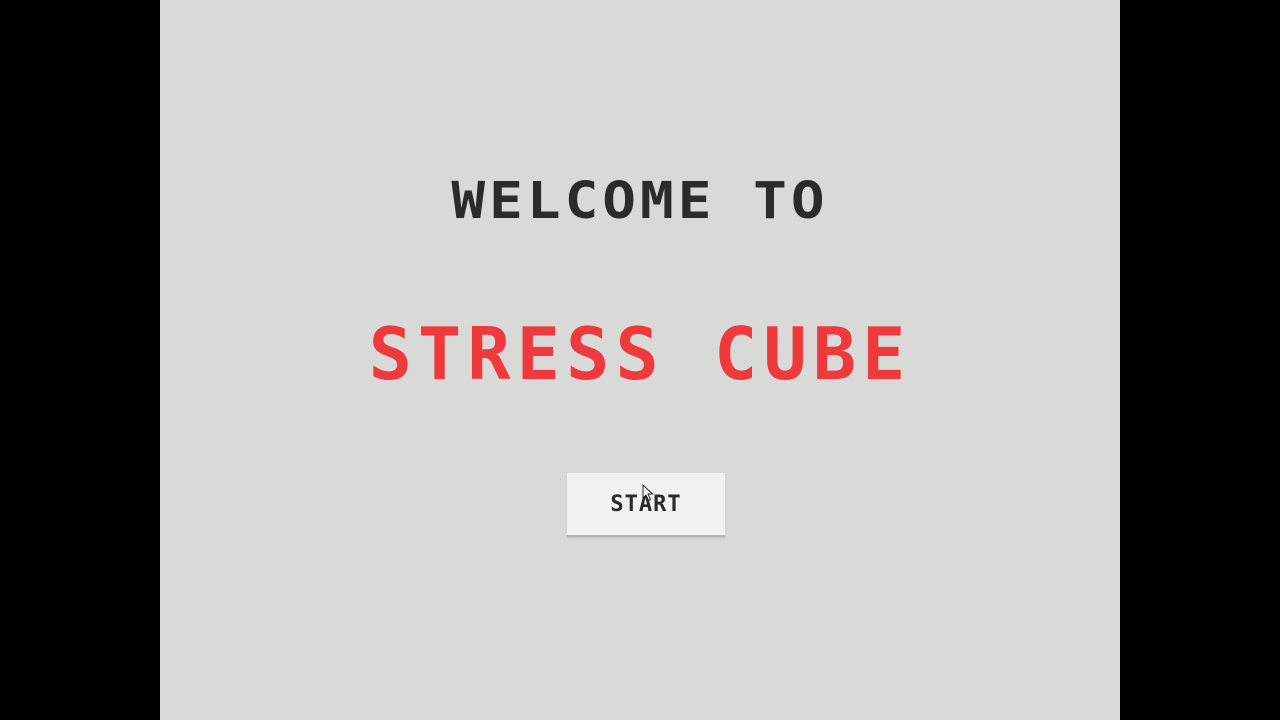  Describe the element at coordinates (1200, 360) in the screenshot. I see `letterbox-right` at that location.